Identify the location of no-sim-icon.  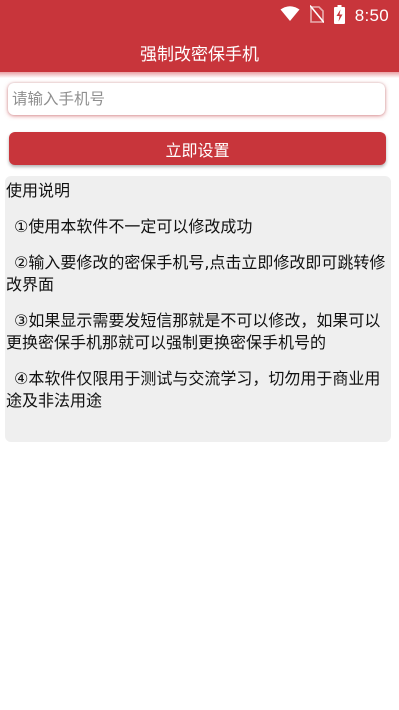
(317, 15).